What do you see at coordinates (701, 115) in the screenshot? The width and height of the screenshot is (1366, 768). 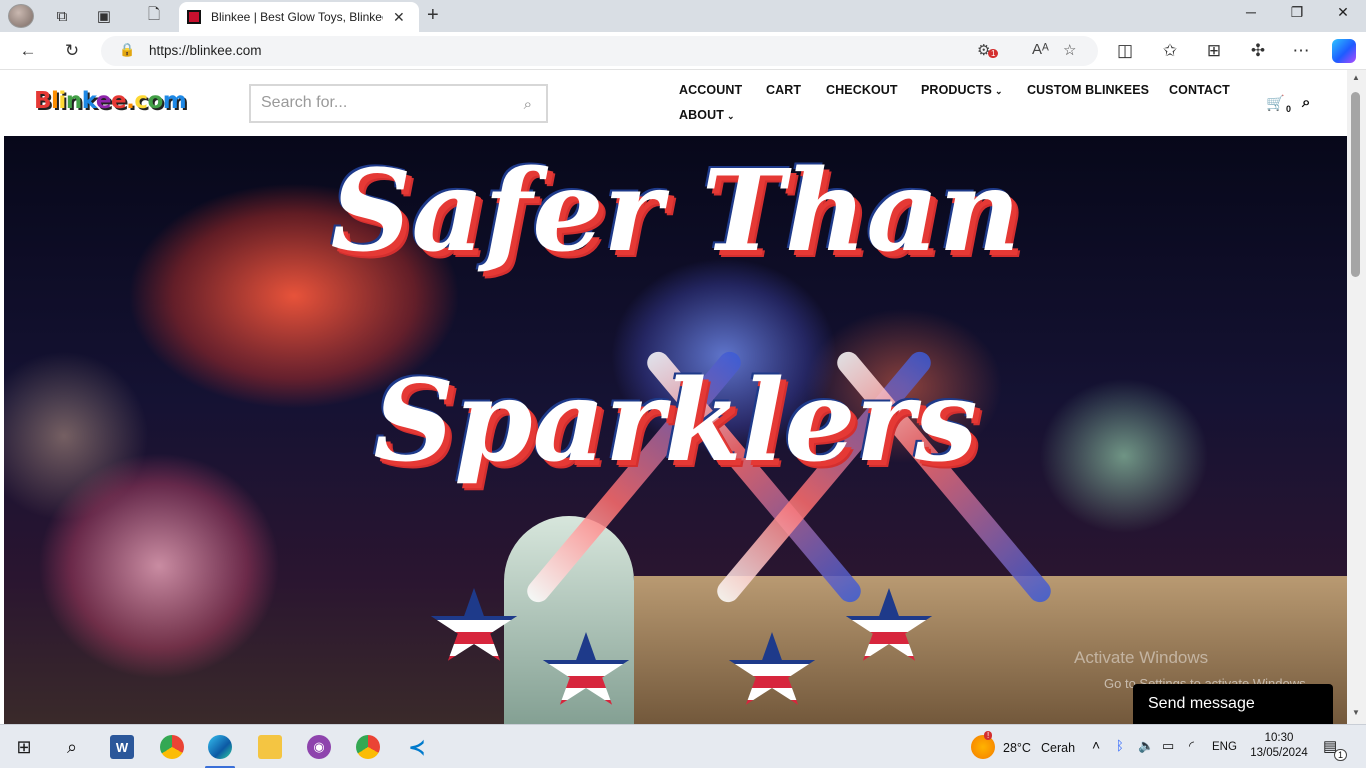 I see `nav-about-label: ABOUT` at bounding box center [701, 115].